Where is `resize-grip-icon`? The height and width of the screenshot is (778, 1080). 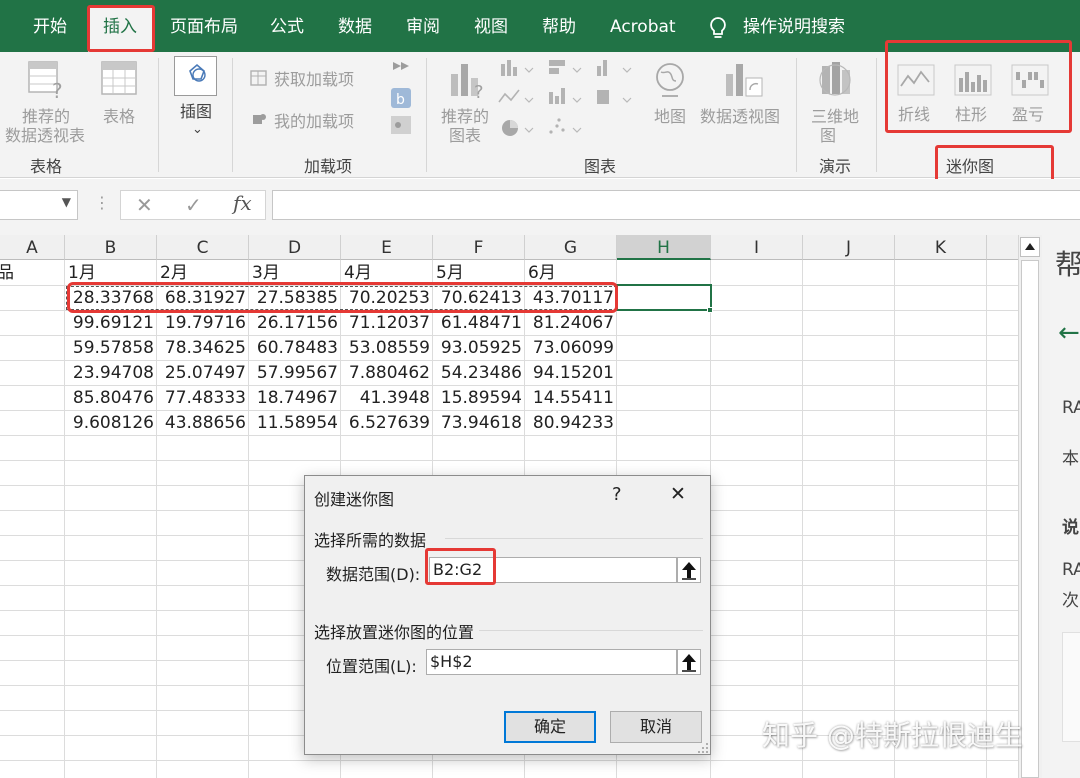
resize-grip-icon is located at coordinates (703, 748).